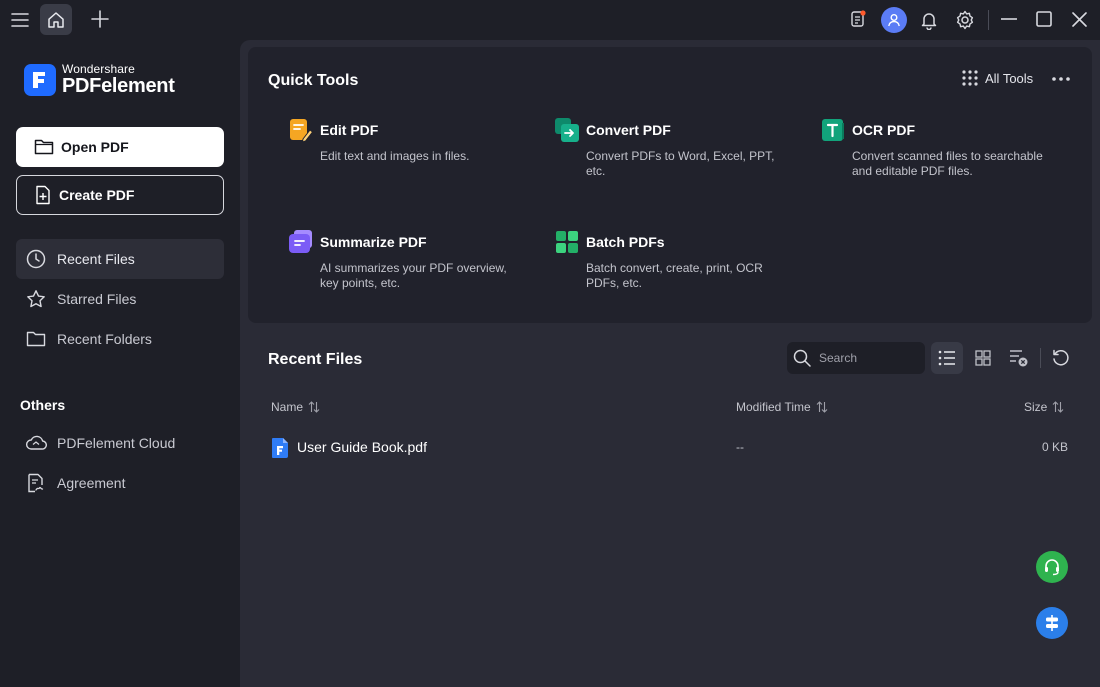 The height and width of the screenshot is (687, 1100). Describe the element at coordinates (802, 358) in the screenshot. I see `search-icon` at that location.